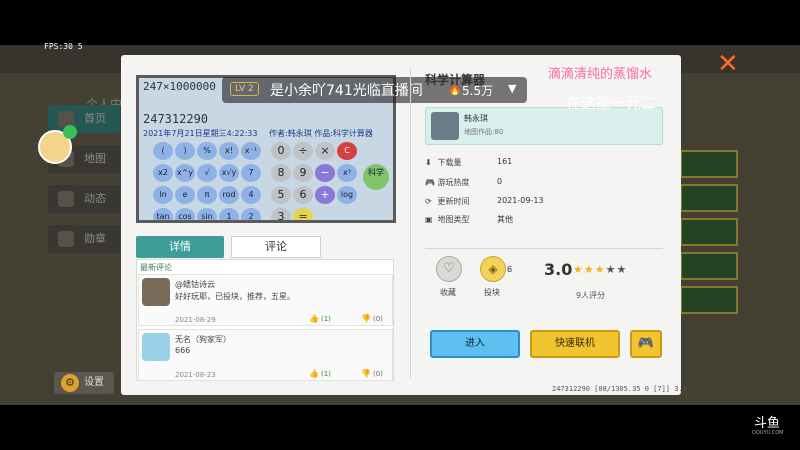 This screenshot has height=450, width=800. I want to click on gear-icon: ⚙, so click(70, 383).